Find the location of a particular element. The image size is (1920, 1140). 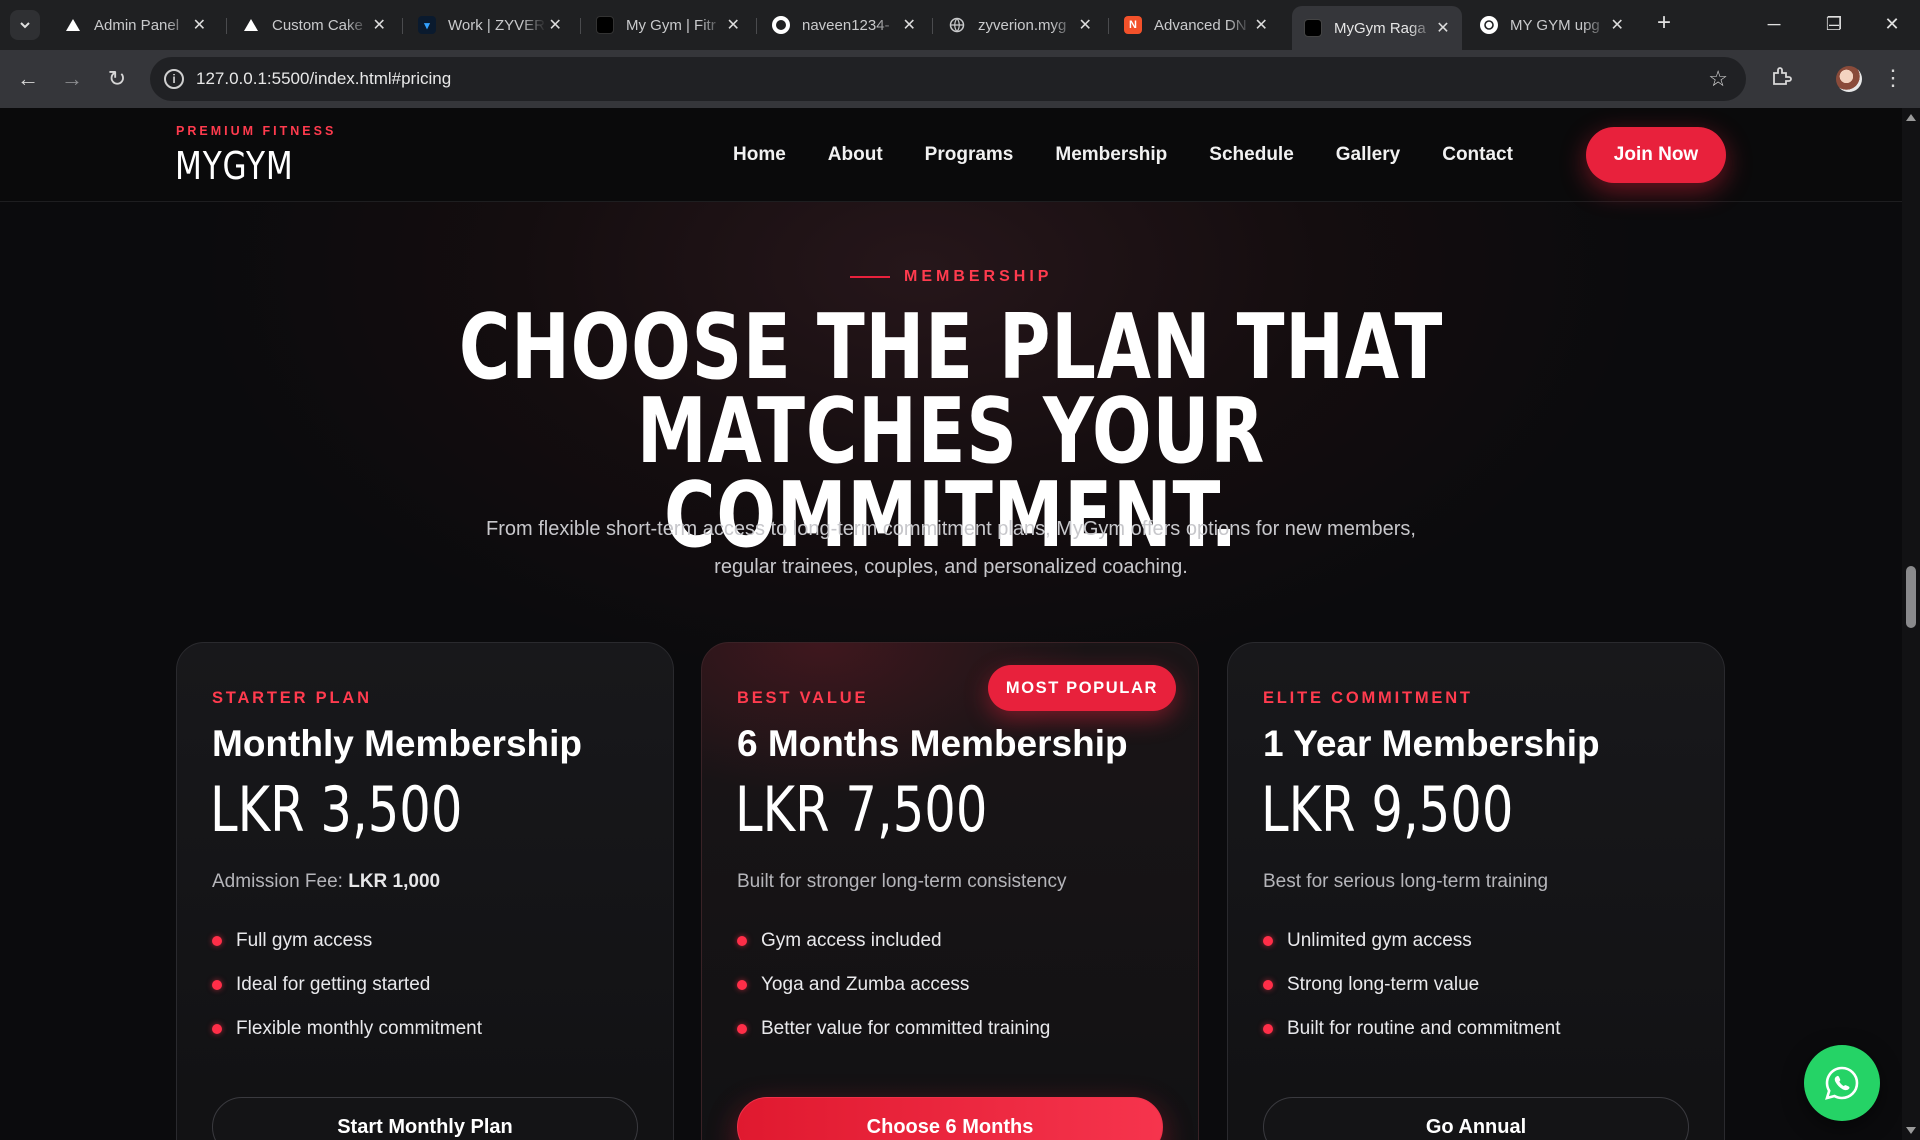

feature-text: Unlimited gym access is located at coordinates (1379, 940).